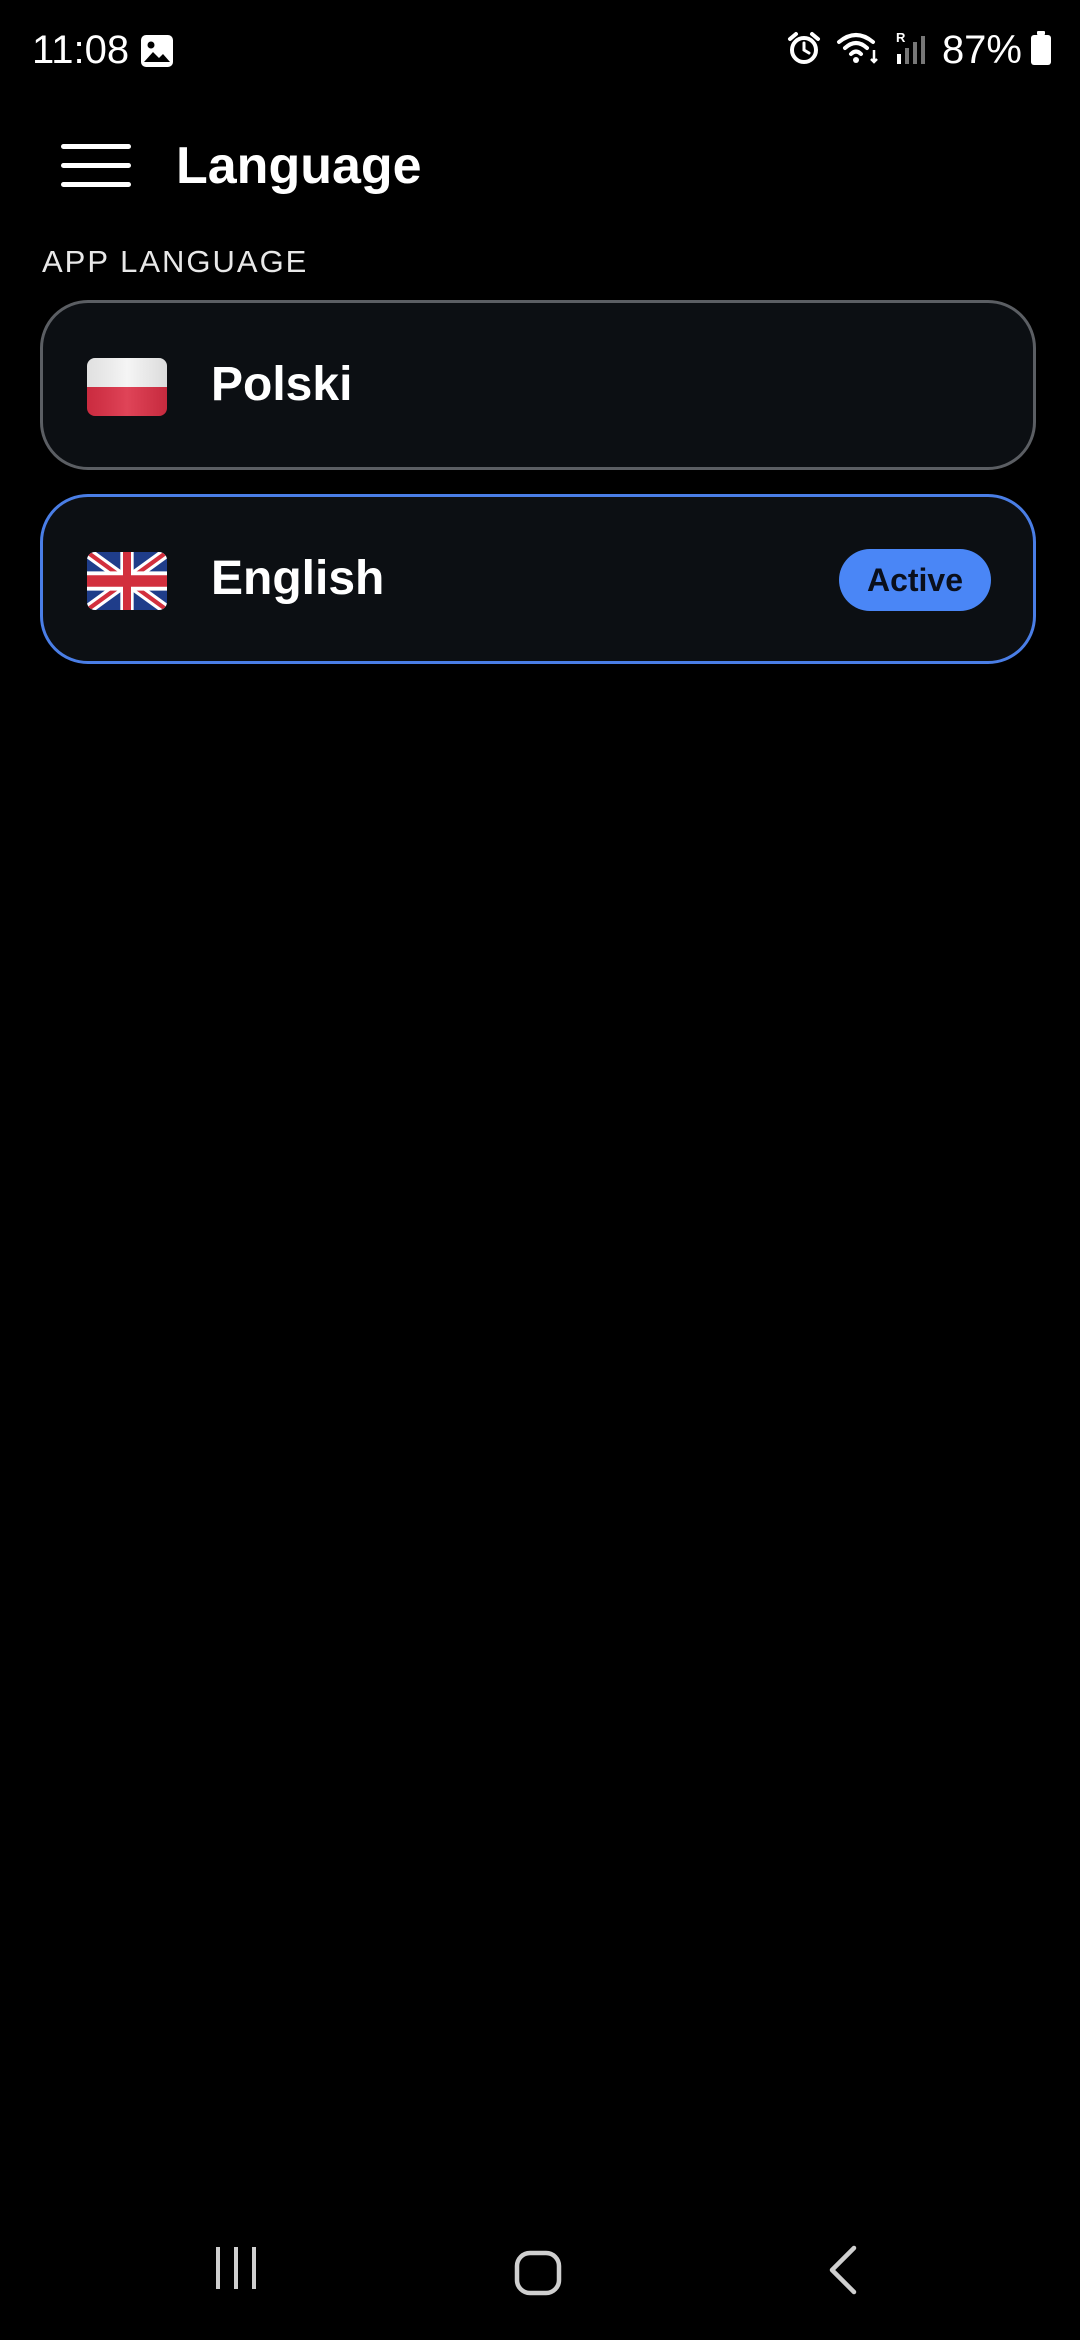 This screenshot has width=1080, height=2340. I want to click on page-title: Language, so click(299, 166).